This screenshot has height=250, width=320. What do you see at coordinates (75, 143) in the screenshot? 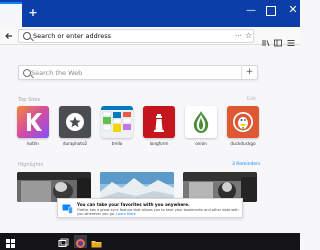
I see `top-site-label: duraphoto2` at bounding box center [75, 143].